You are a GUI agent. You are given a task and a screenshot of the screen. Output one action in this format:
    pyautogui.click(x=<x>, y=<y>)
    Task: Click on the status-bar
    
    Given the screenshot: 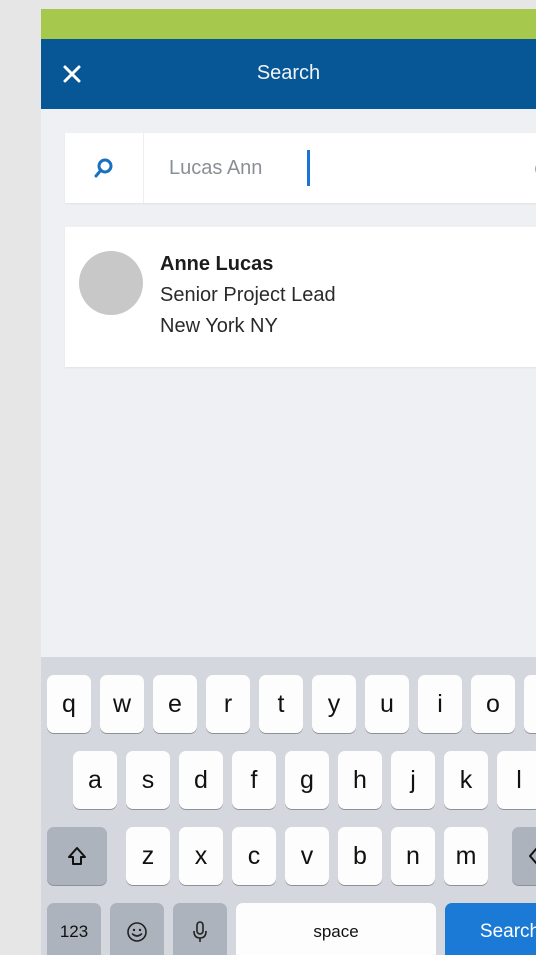 What is the action you would take?
    pyautogui.click(x=288, y=24)
    